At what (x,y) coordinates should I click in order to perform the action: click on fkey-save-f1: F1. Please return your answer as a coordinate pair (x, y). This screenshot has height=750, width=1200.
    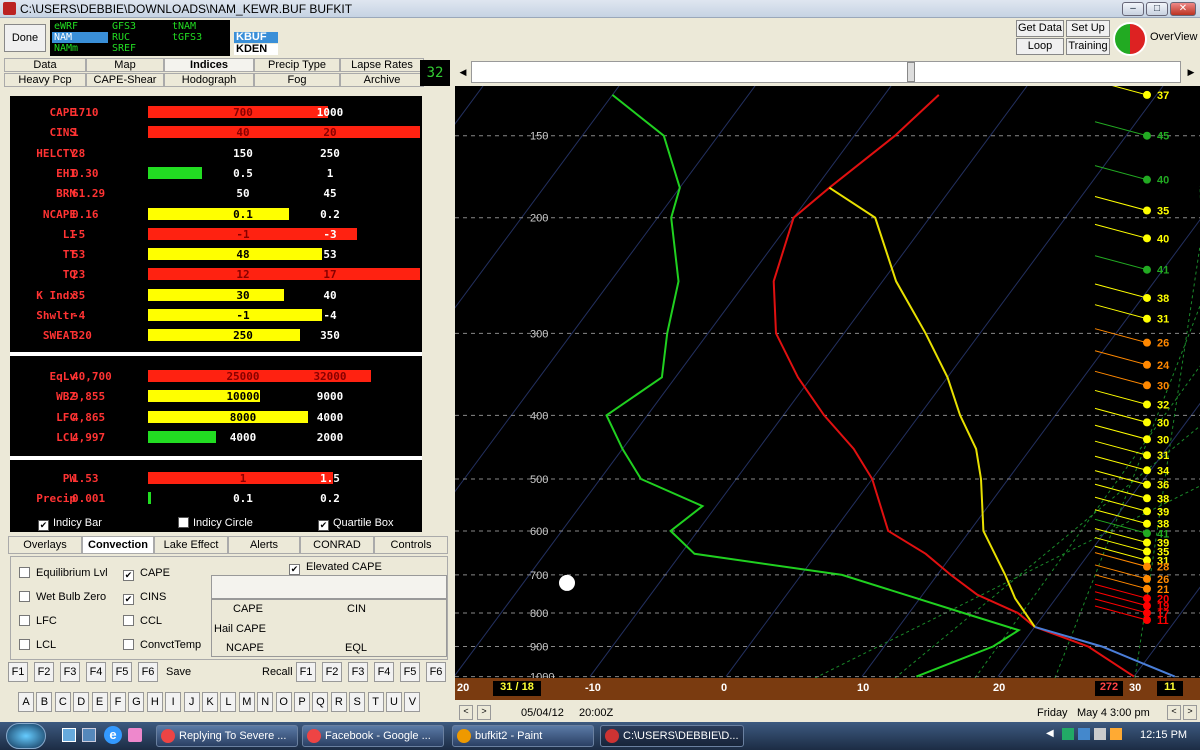
    Looking at the image, I should click on (18, 672).